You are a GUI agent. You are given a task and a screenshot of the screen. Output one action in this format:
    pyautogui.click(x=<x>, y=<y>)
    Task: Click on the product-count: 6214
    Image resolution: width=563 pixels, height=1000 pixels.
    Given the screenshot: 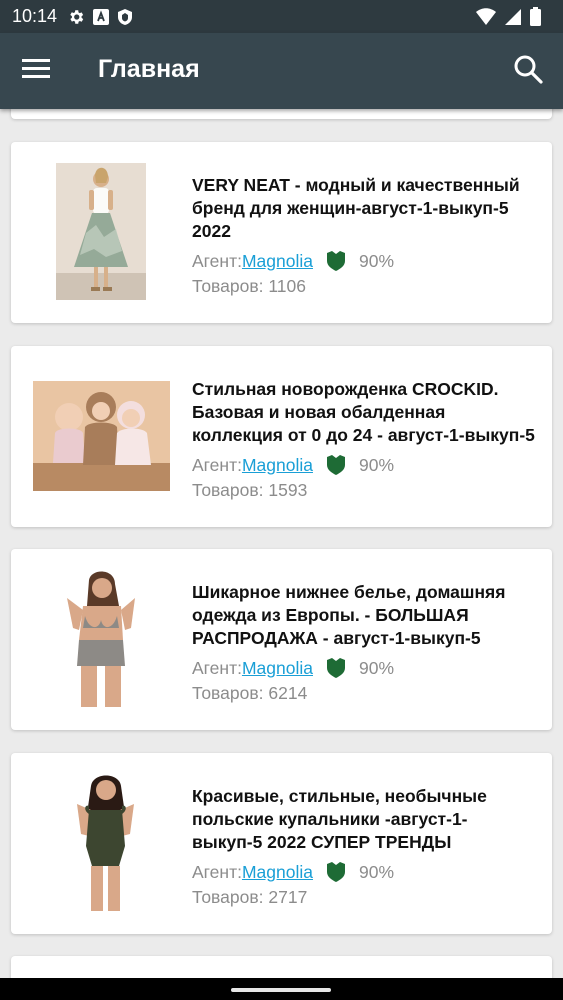 What is the action you would take?
    pyautogui.click(x=288, y=693)
    